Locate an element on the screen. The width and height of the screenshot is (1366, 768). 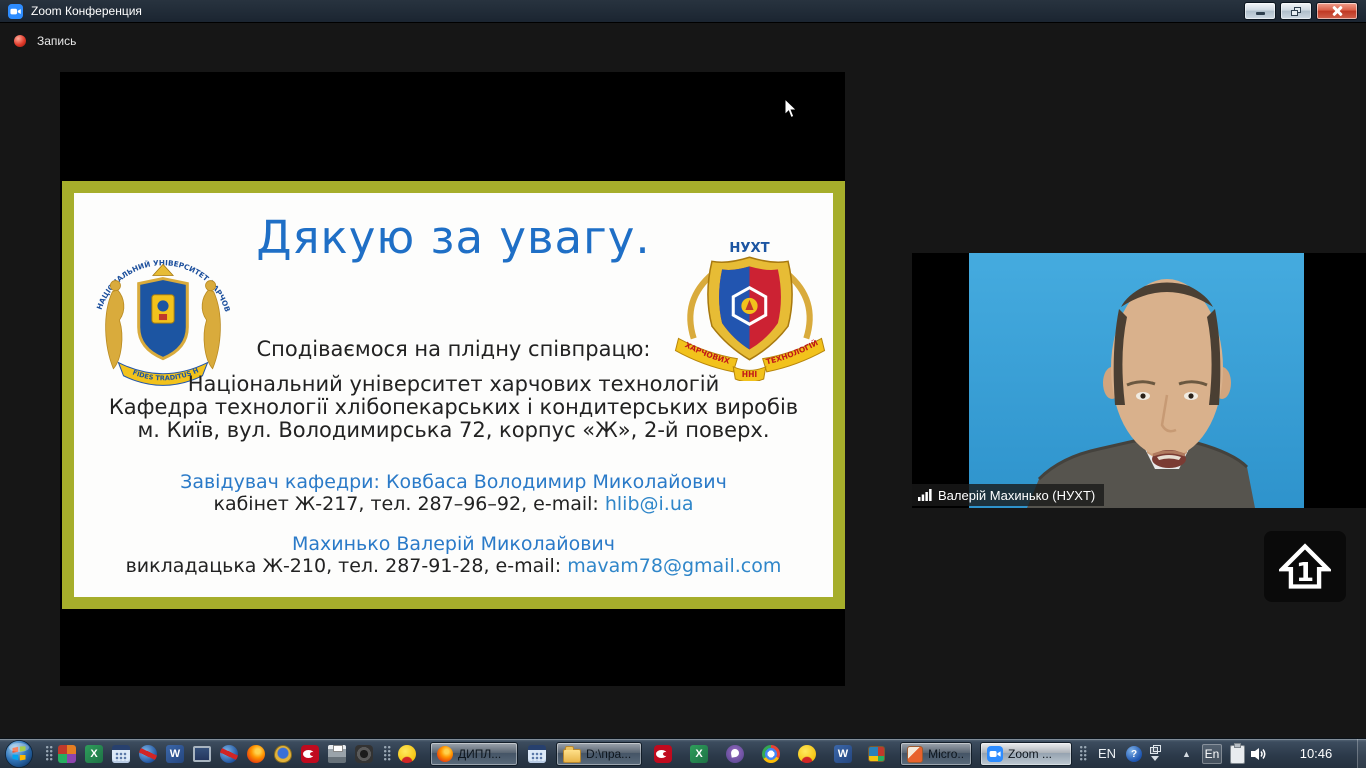
clipboard-tray-icon is located at coordinates (1237, 753).